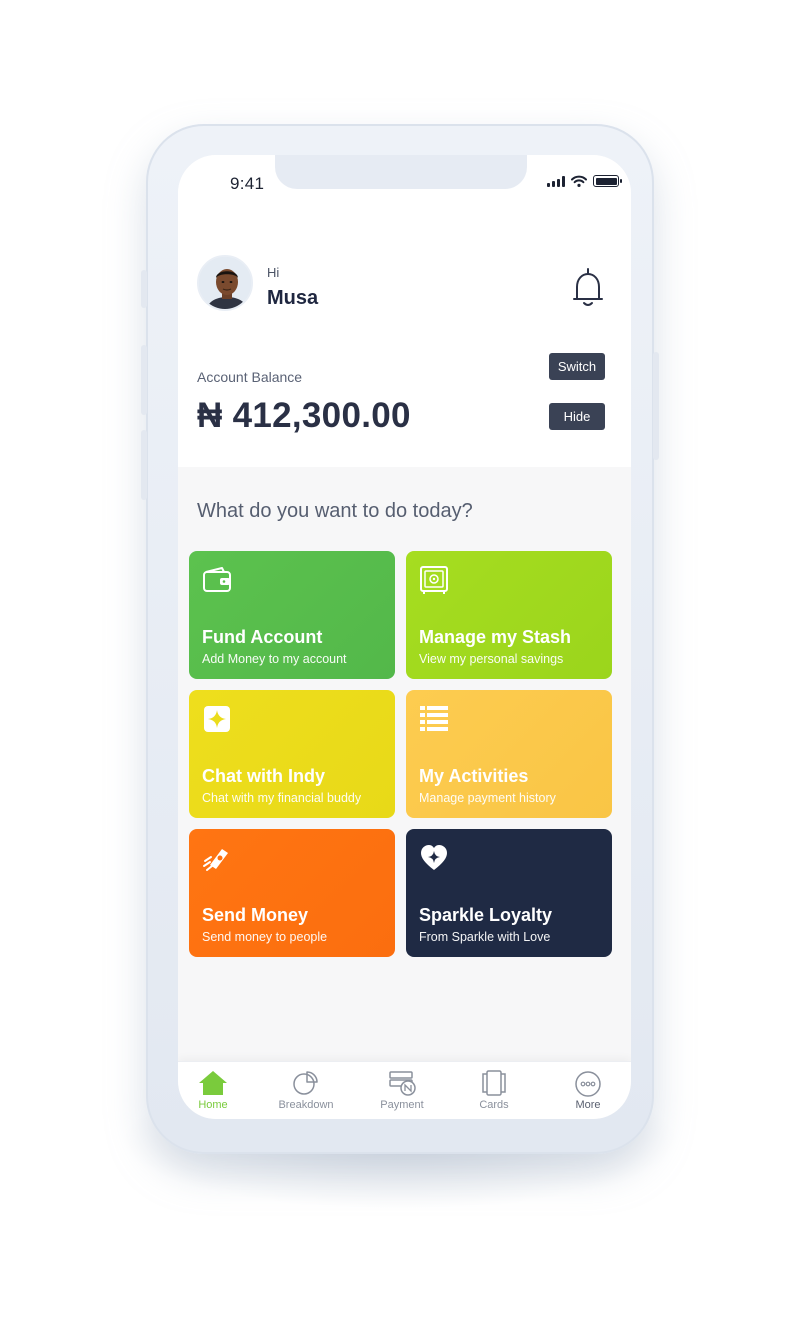 This screenshot has width=800, height=1319. I want to click on pie-chart-icon, so click(305, 1083).